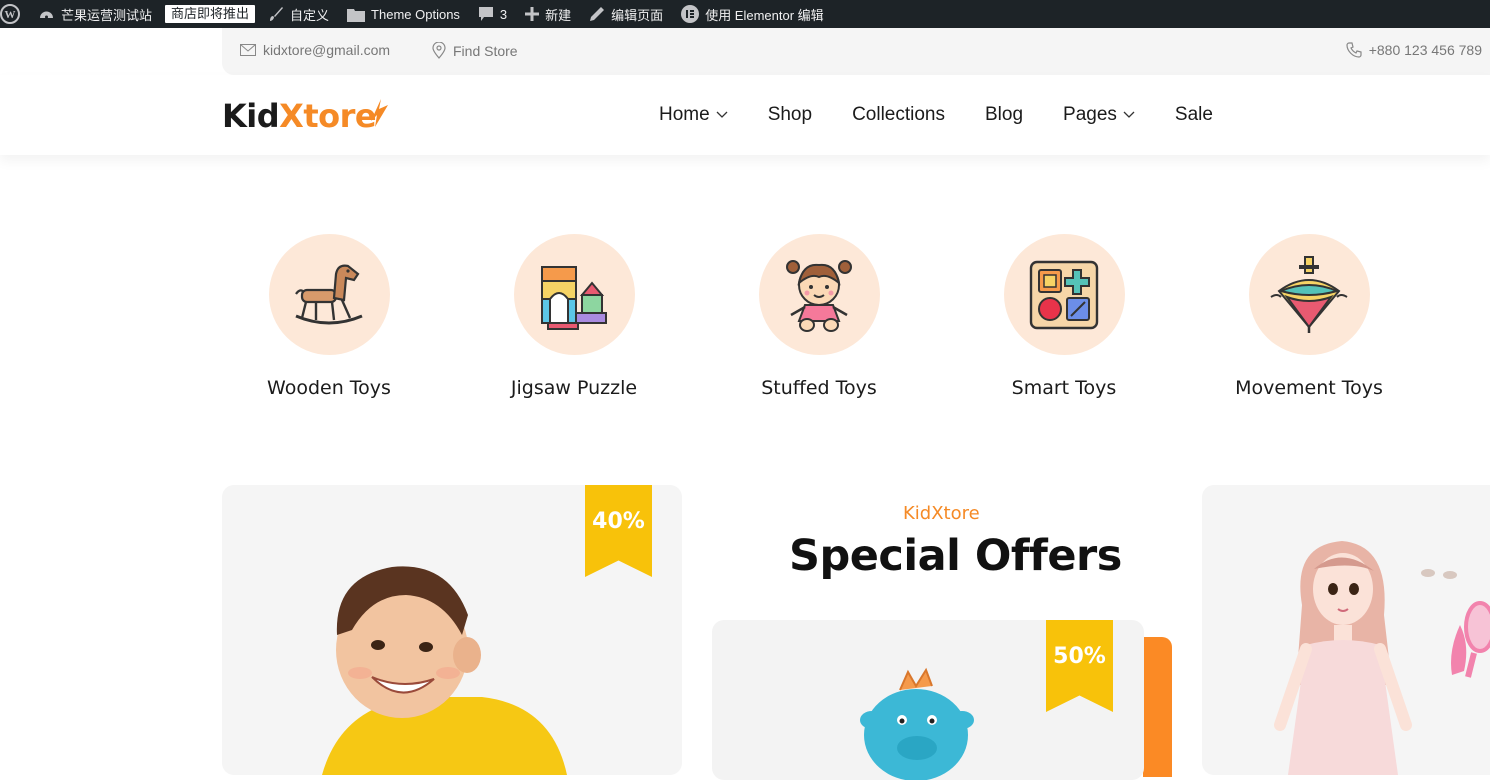 This screenshot has width=1490, height=780. I want to click on email-text: kidxtore@gmail.com, so click(327, 50).